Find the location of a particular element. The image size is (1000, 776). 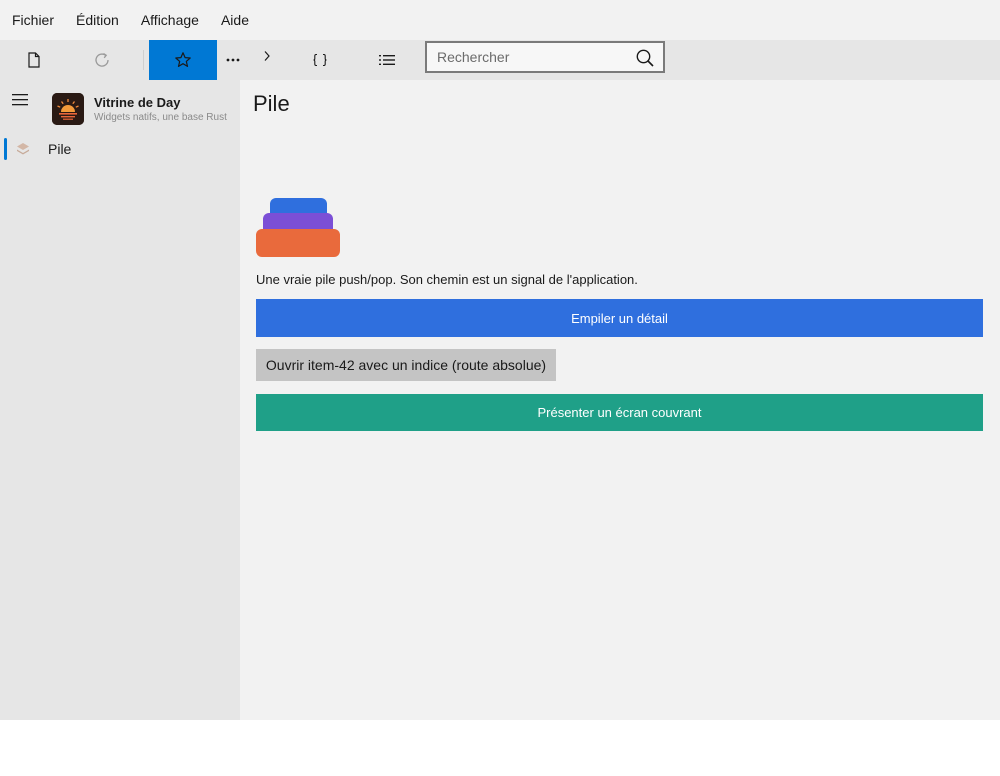

document-icon is located at coordinates (34, 60).